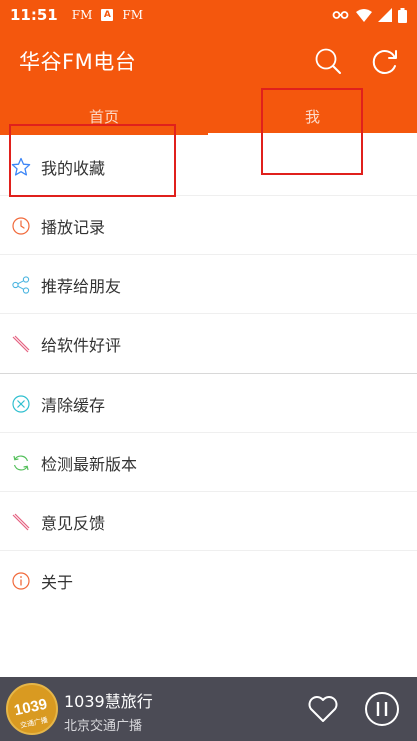 Image resolution: width=417 pixels, height=741 pixels. Describe the element at coordinates (208, 580) in the screenshot. I see `menu-item-about: 关于` at that location.